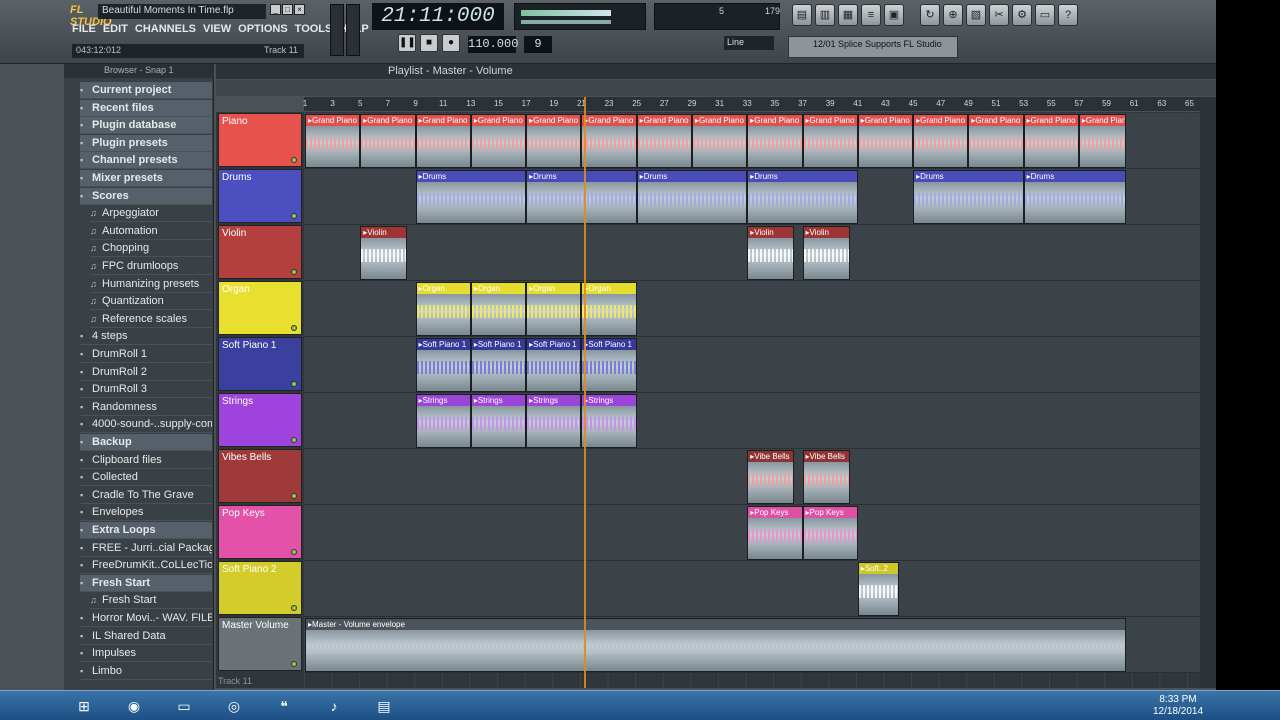 This screenshot has height=720, width=1280. What do you see at coordinates (585, 392) in the screenshot?
I see `playhead` at bounding box center [585, 392].